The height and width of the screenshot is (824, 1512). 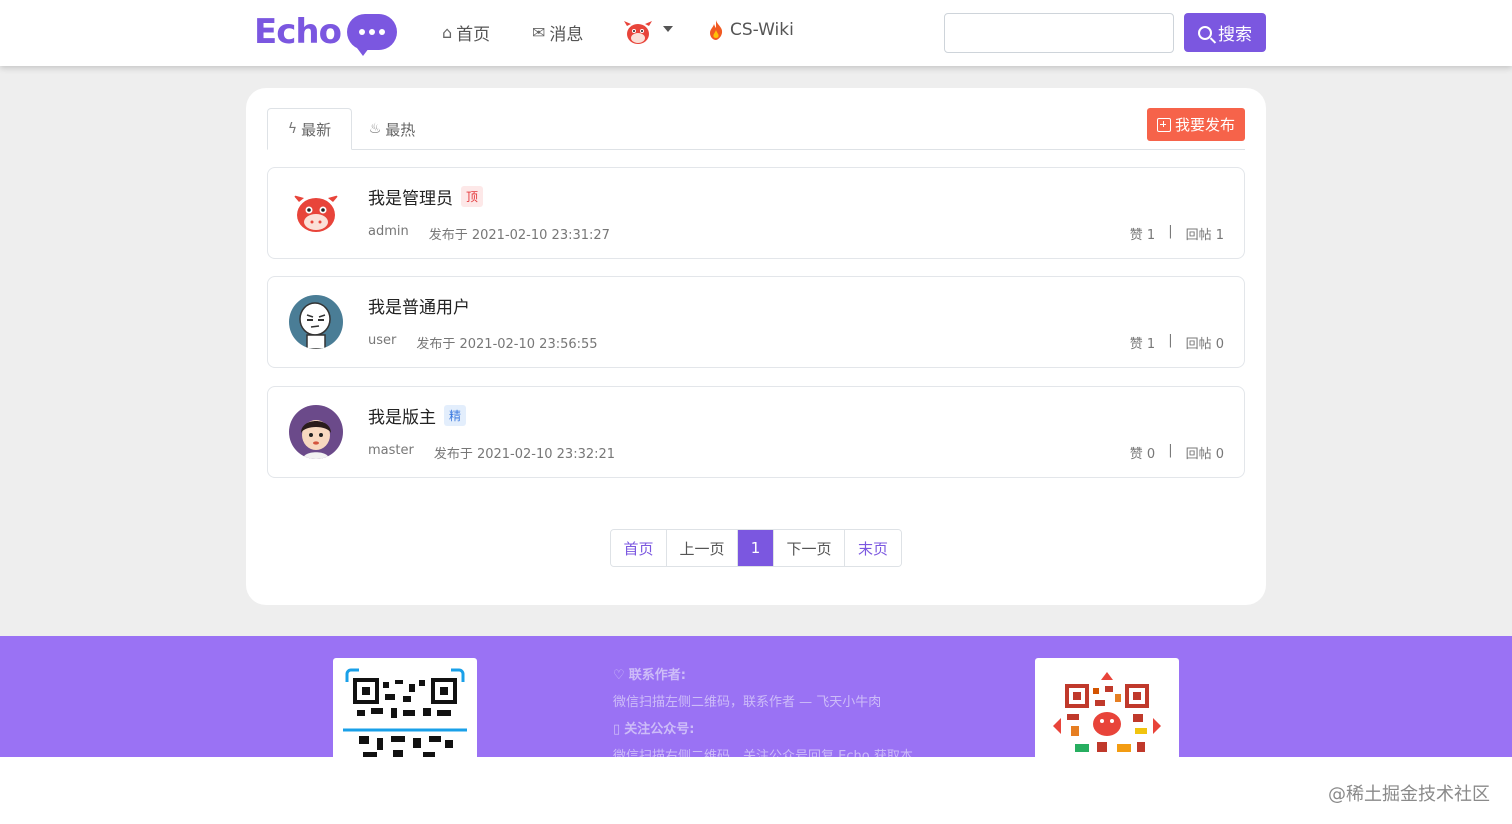 What do you see at coordinates (402, 415) in the screenshot?
I see `post-title-link: 我是版主` at bounding box center [402, 415].